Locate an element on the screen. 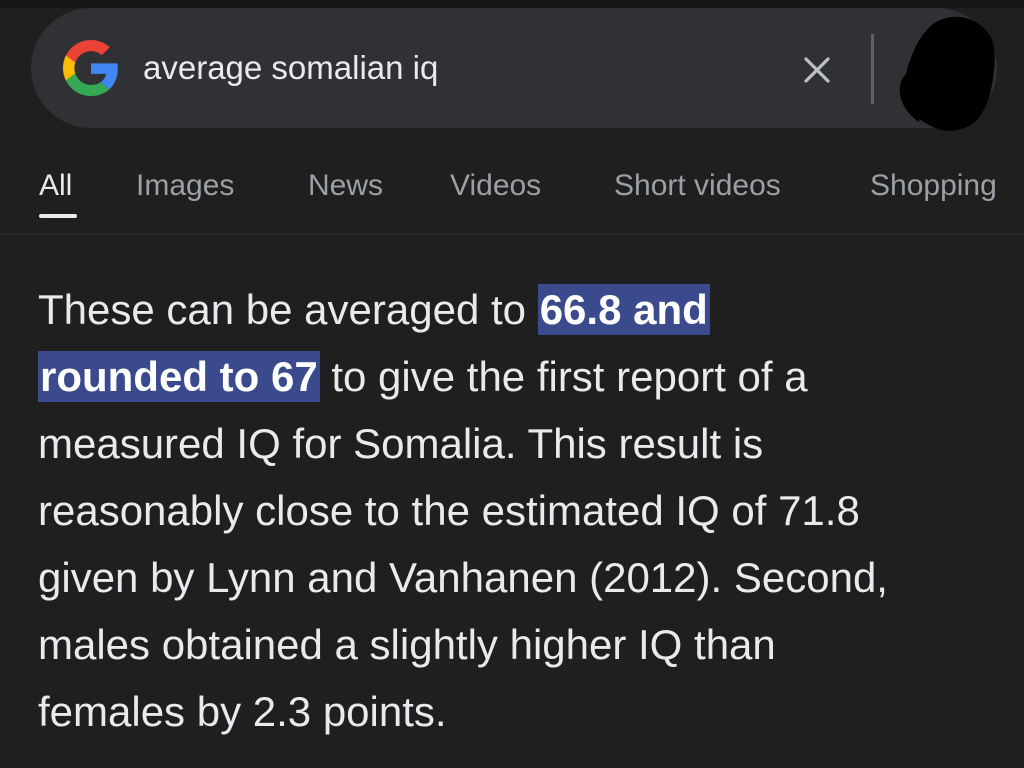  close-icon is located at coordinates (817, 70).